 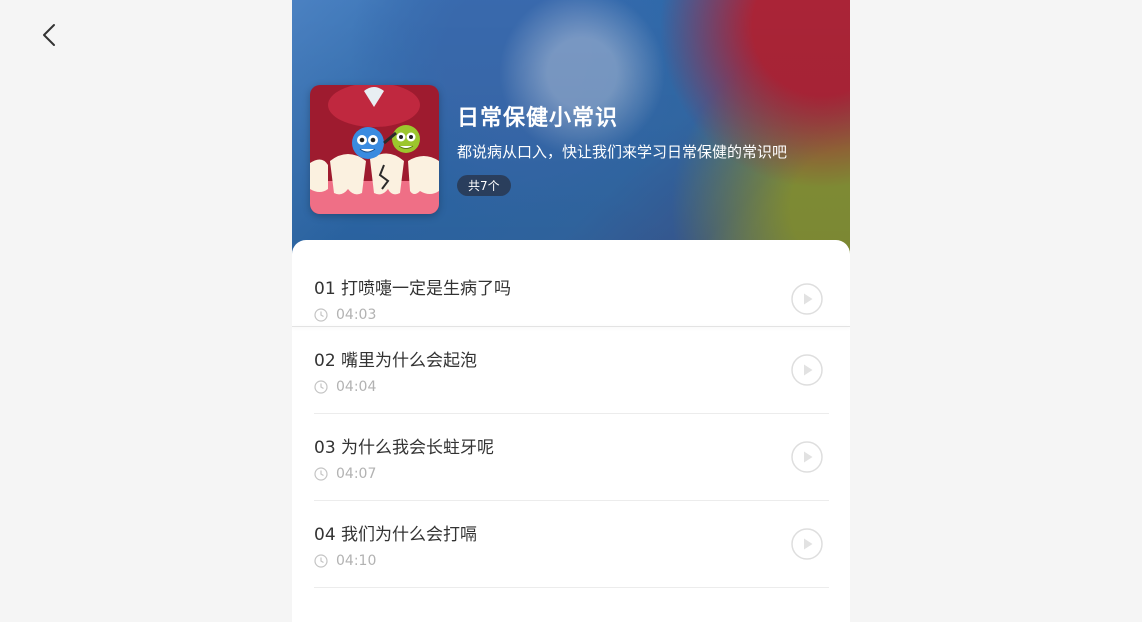 What do you see at coordinates (404, 448) in the screenshot?
I see `episode-title: 03 为什么我会长蛀牙呢` at bounding box center [404, 448].